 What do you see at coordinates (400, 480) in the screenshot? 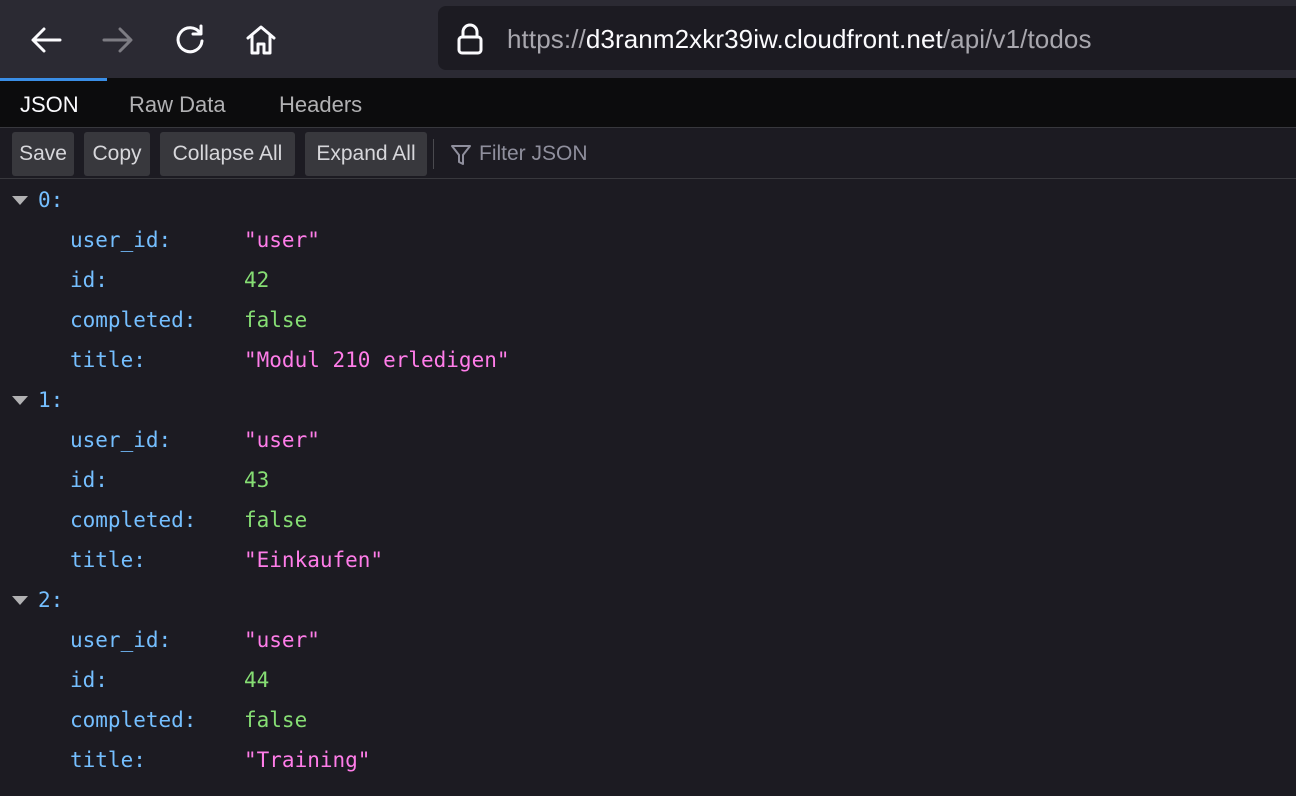
I see `json-field-row: id: 43` at bounding box center [400, 480].